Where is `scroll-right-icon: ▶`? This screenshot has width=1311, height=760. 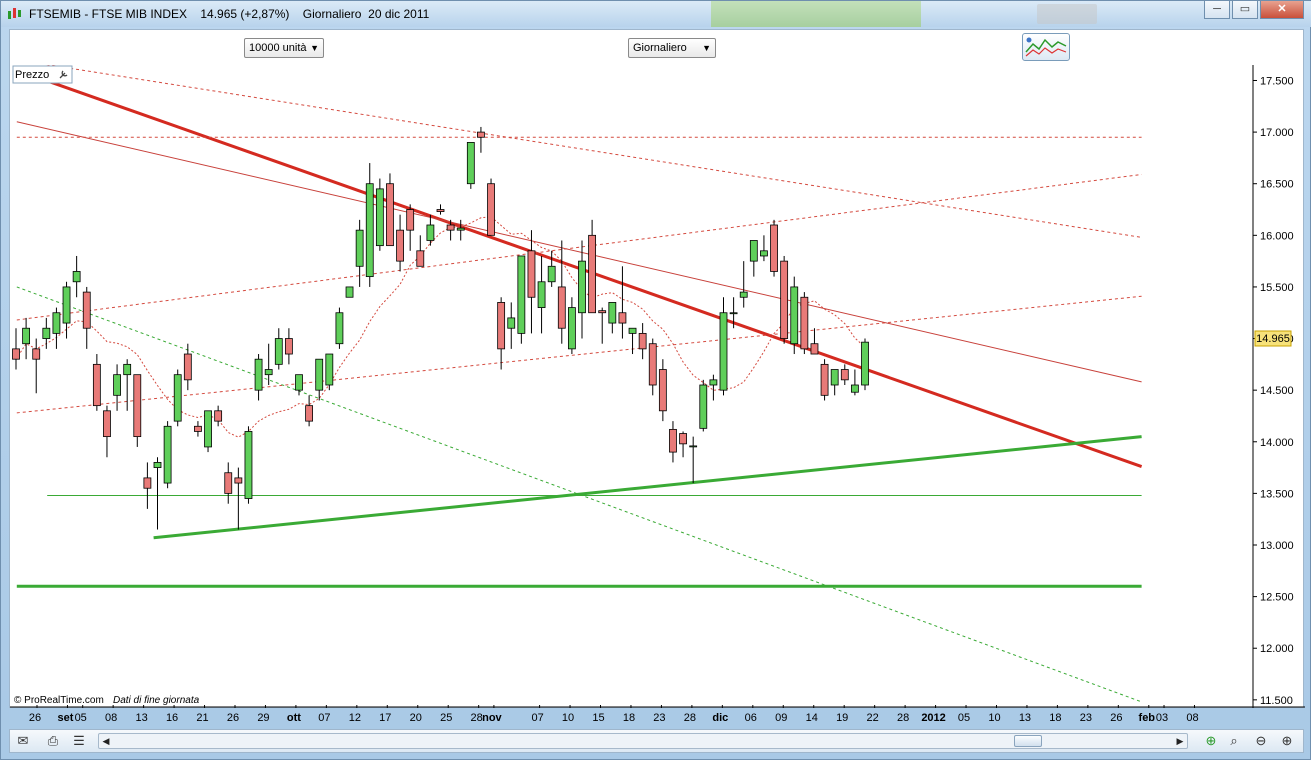
scroll-right-icon: ▶ is located at coordinates (1180, 741).